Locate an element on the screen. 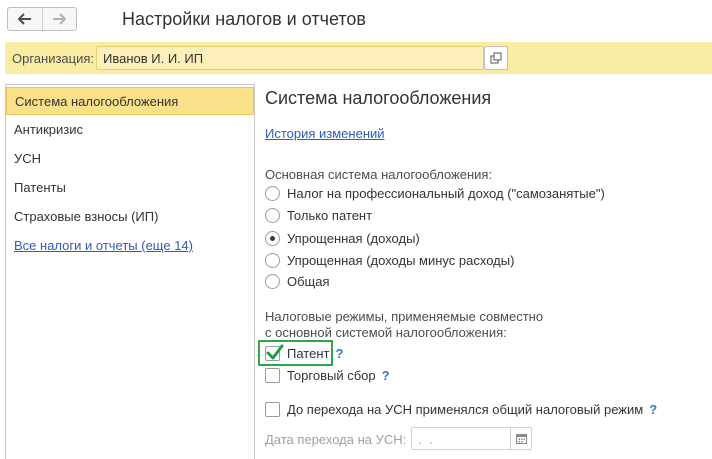 Image resolution: width=712 pixels, height=459 pixels. organization-bar: Организация: Иванов И. И. ИП is located at coordinates (358, 58).